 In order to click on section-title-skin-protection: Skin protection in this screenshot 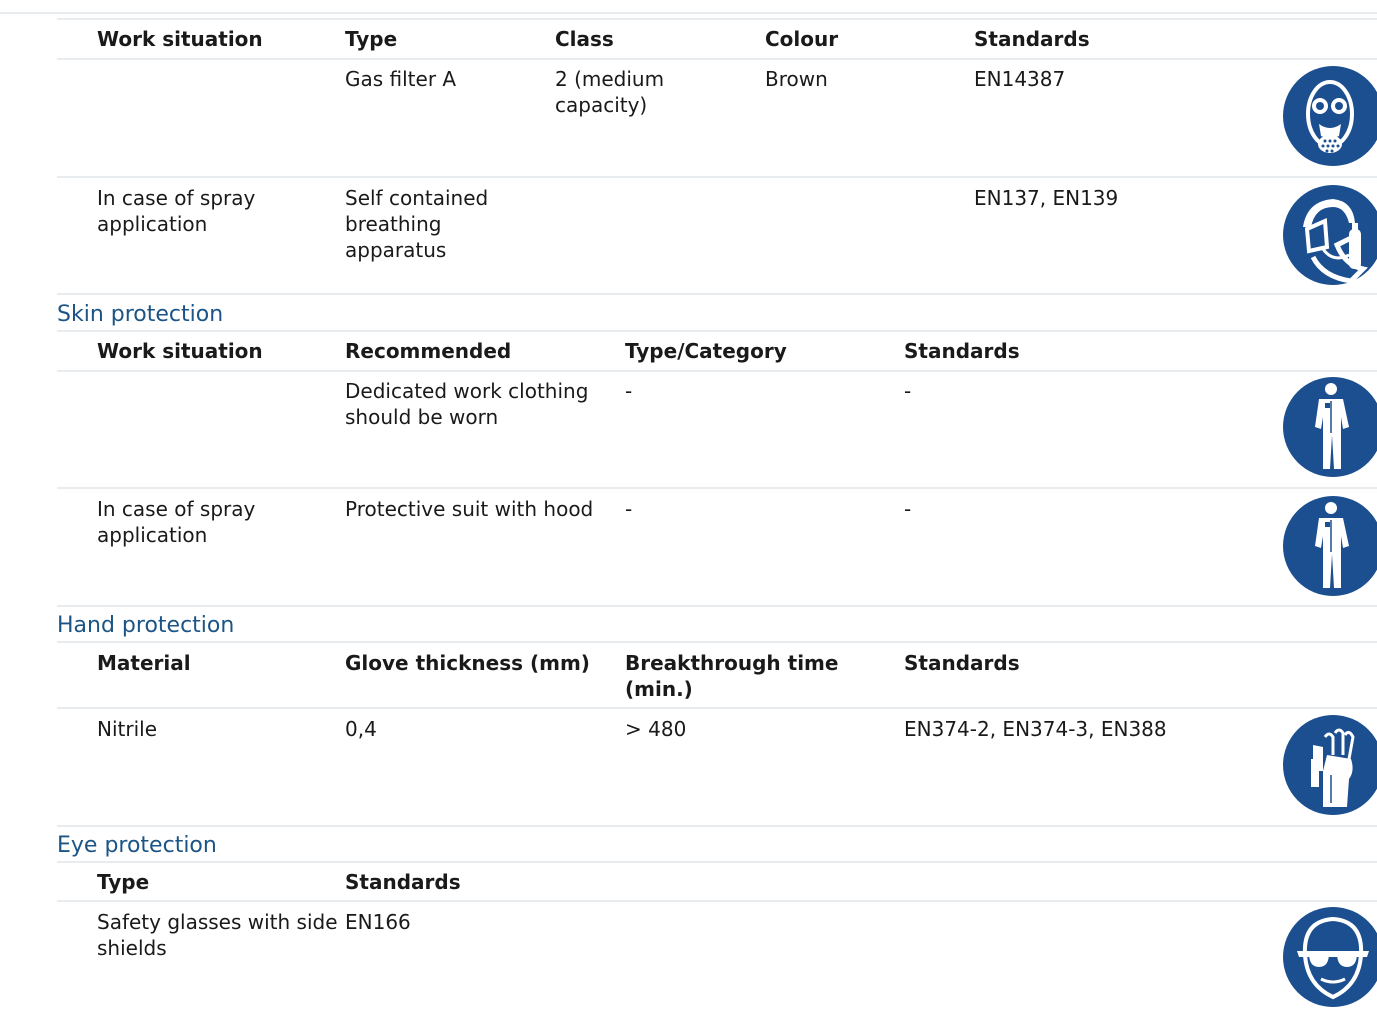, I will do `click(140, 314)`.